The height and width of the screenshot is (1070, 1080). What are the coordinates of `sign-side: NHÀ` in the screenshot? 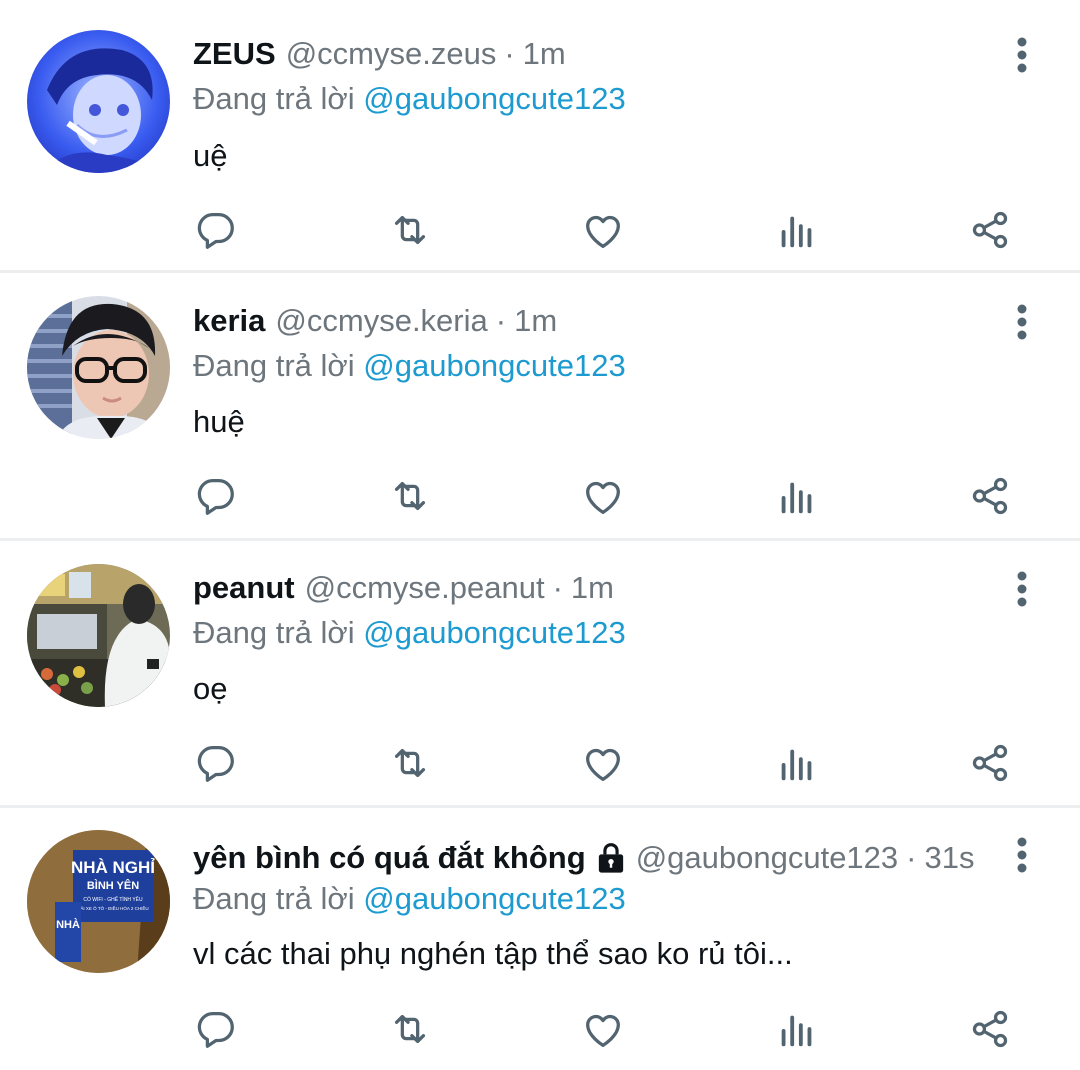 It's located at (68, 924).